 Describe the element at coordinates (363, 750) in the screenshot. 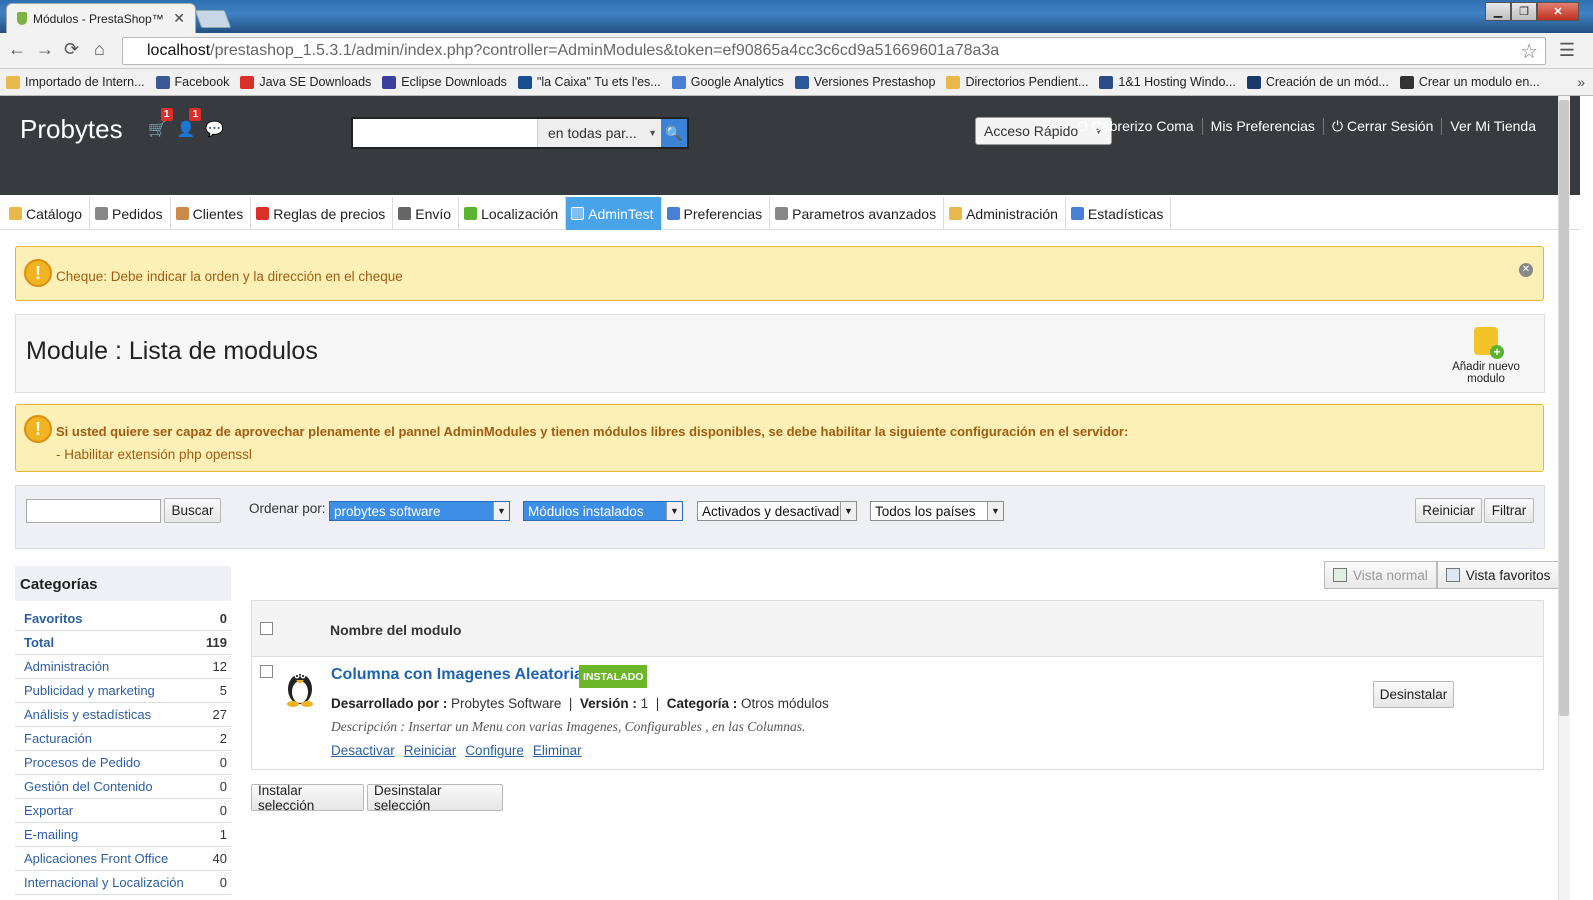

I see `deactivate-link: Desactivar` at that location.